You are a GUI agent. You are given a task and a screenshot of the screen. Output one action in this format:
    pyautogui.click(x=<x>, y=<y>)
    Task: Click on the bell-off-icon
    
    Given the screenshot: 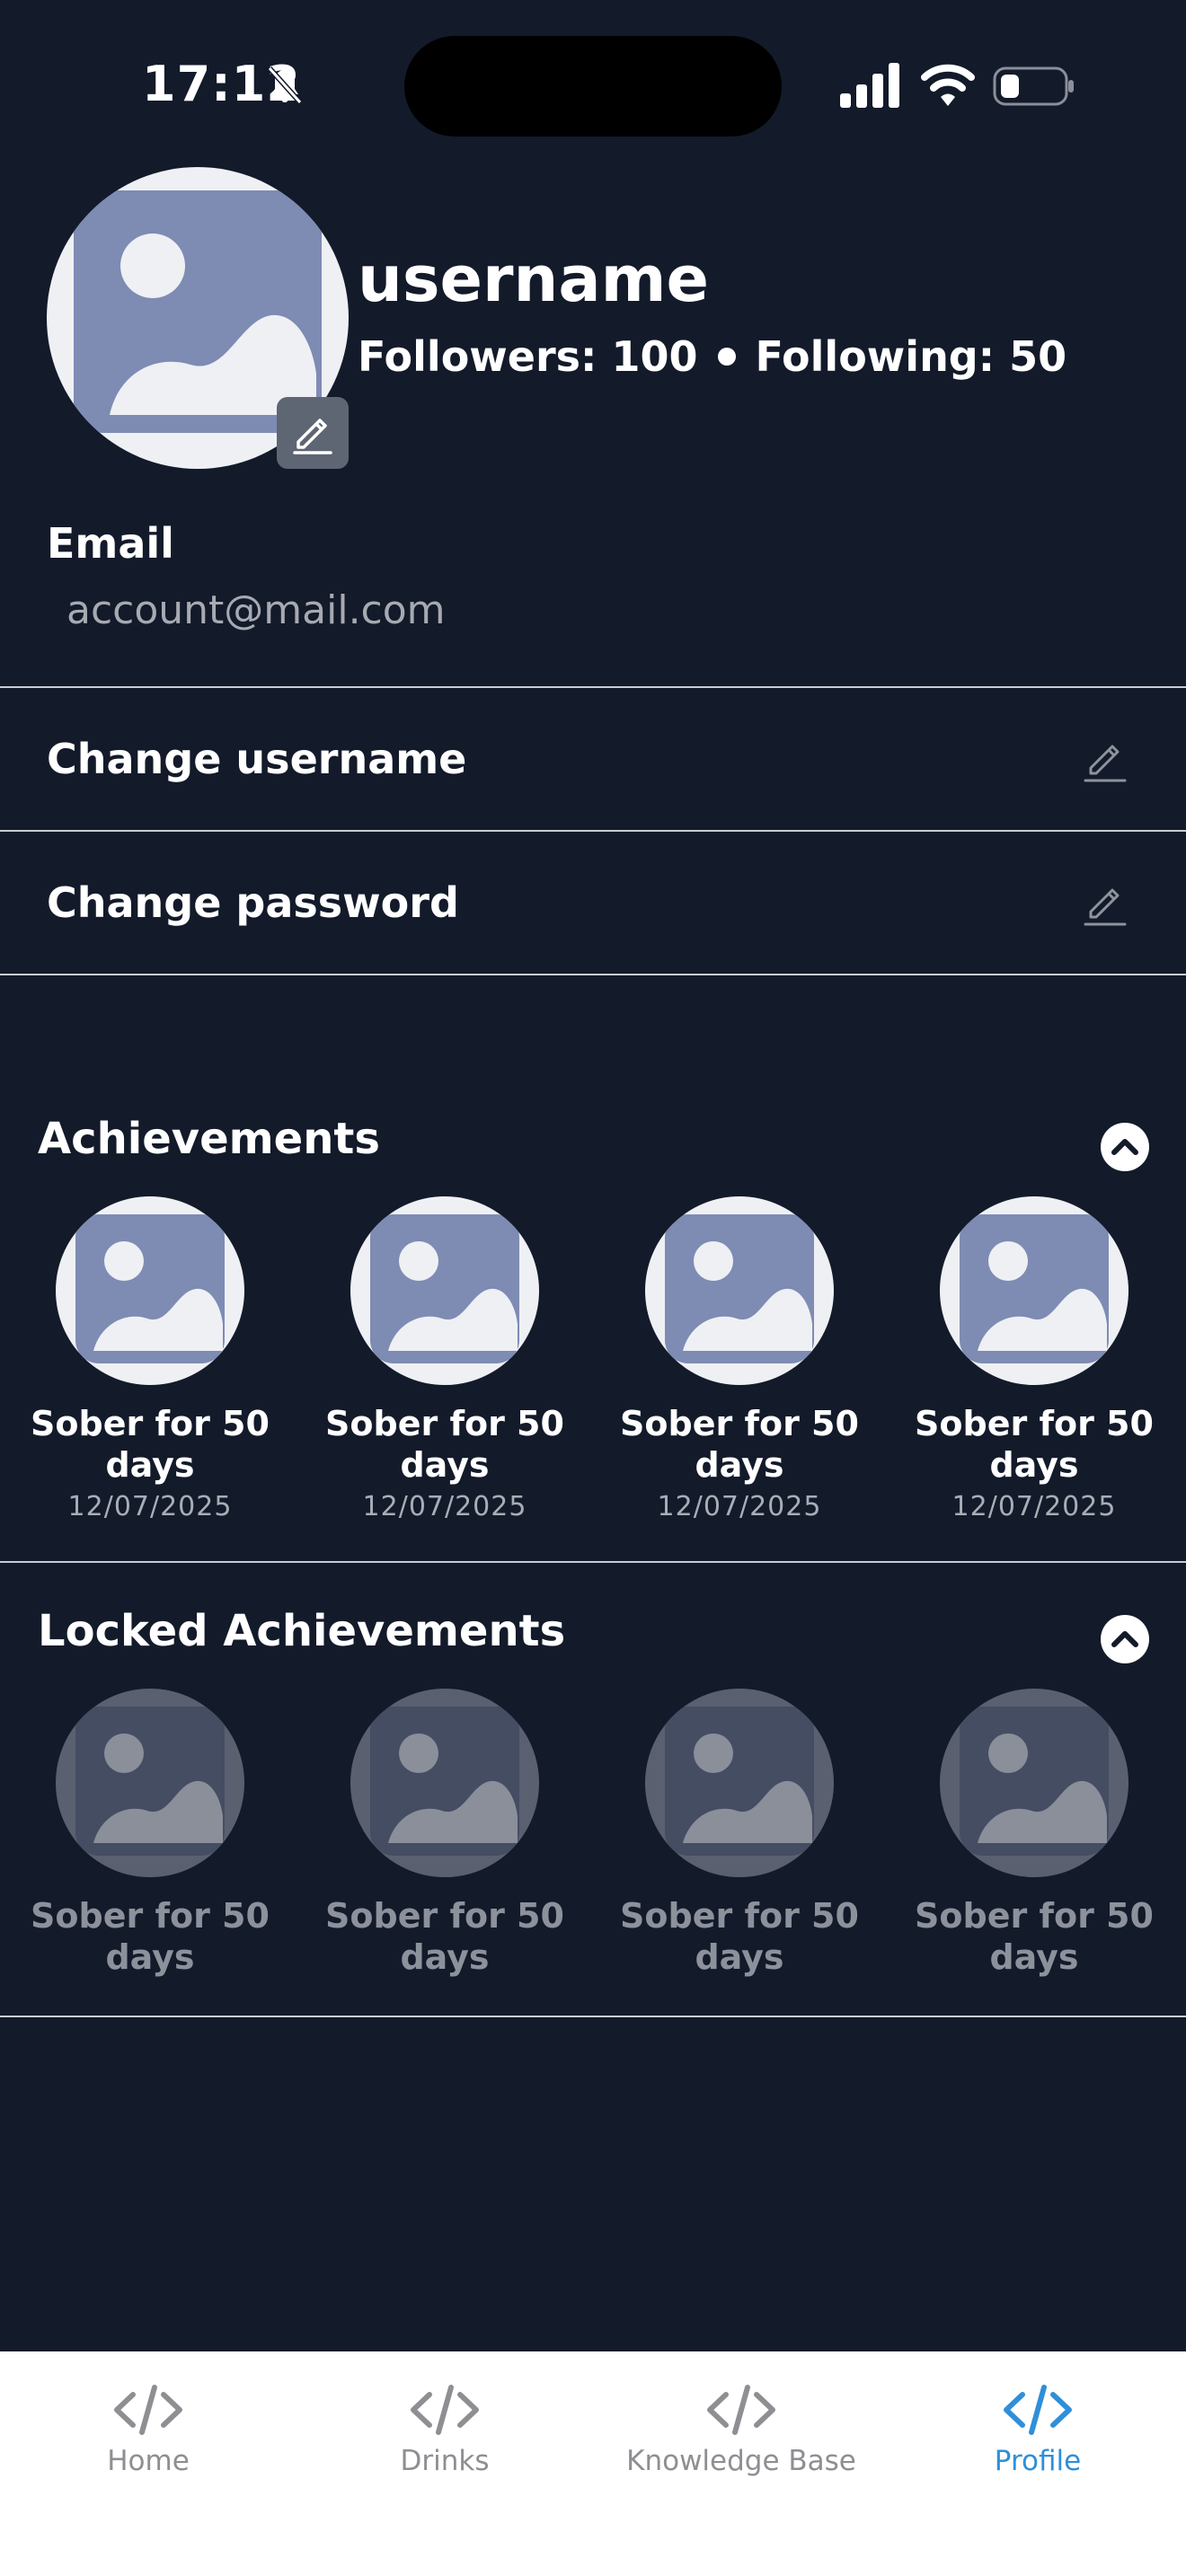 What is the action you would take?
    pyautogui.click(x=284, y=85)
    